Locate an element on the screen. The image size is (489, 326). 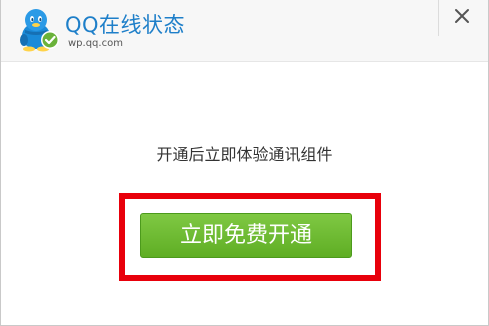
activate-free-button: 立即免费开通 is located at coordinates (246, 235).